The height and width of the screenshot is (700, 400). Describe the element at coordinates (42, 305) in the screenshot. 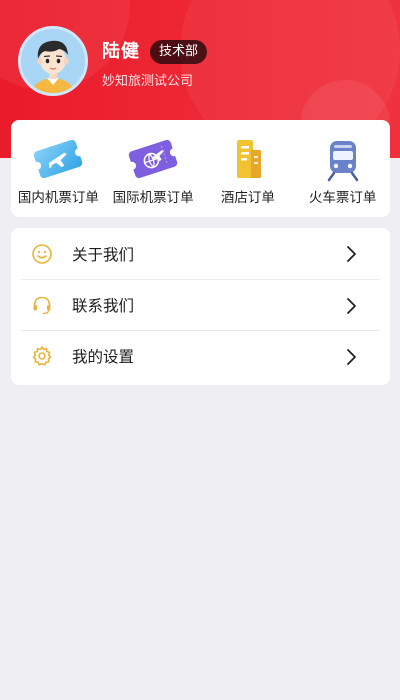

I see `headset-icon` at that location.